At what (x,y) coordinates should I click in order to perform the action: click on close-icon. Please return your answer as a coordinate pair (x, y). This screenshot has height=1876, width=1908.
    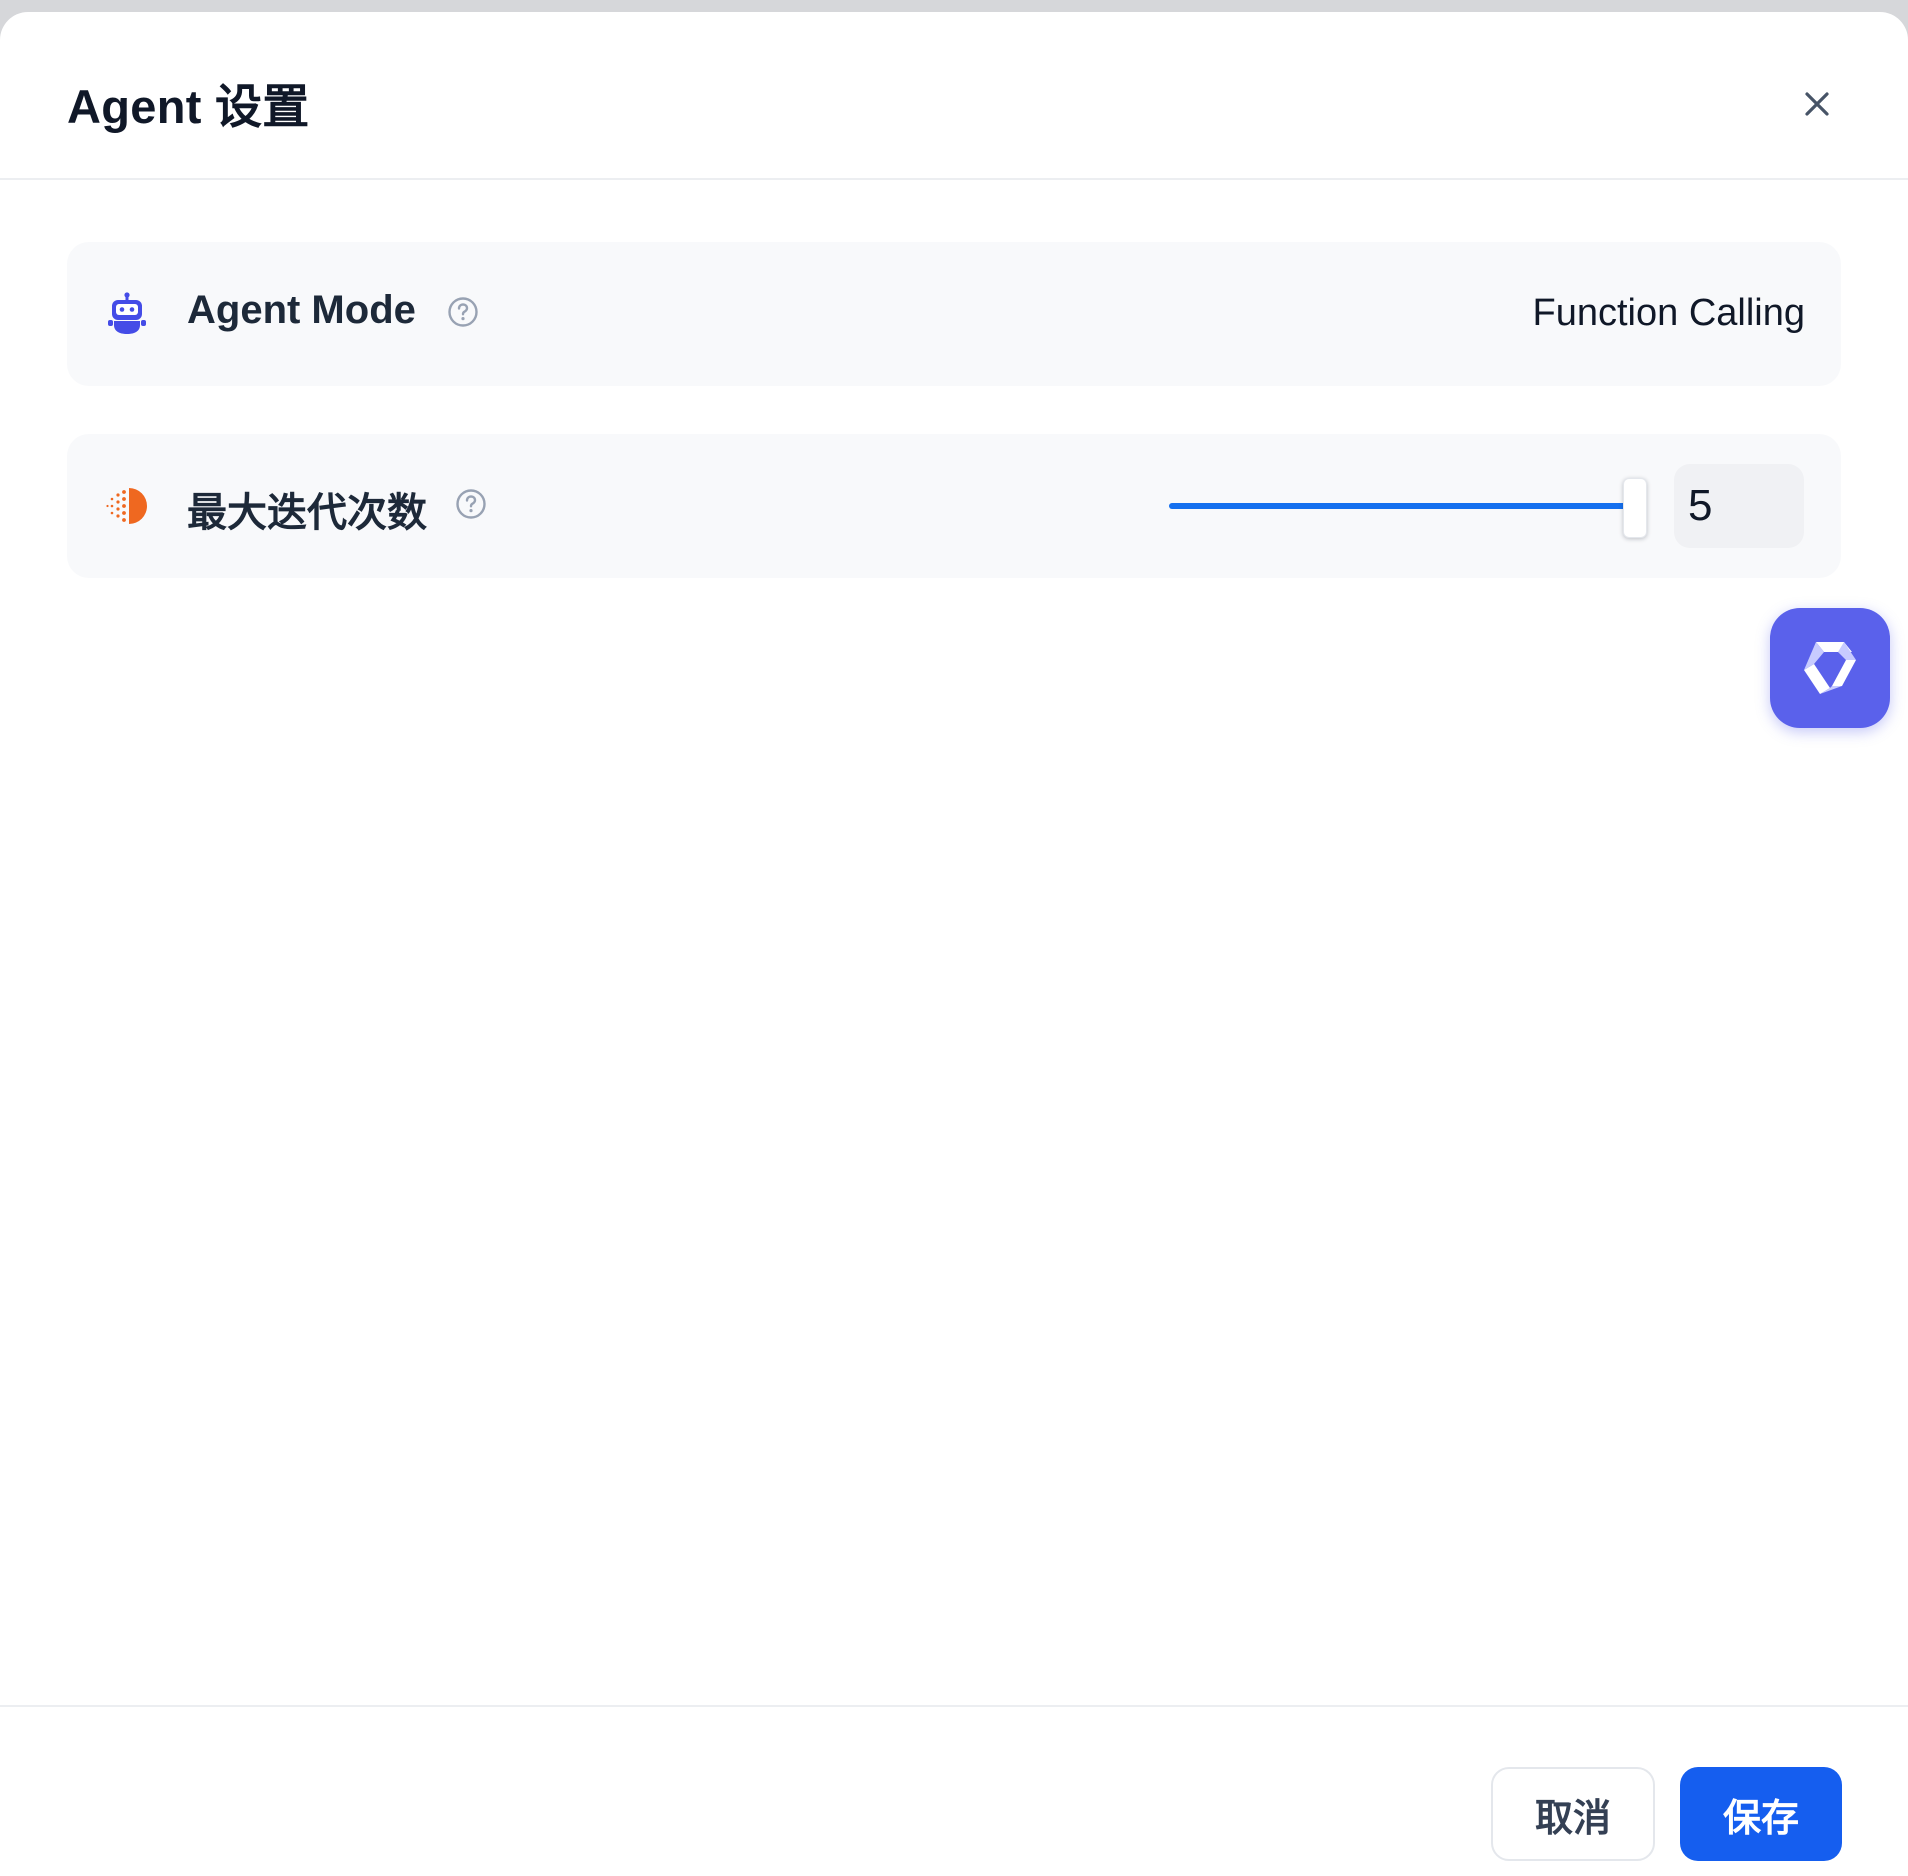
    Looking at the image, I should click on (1817, 104).